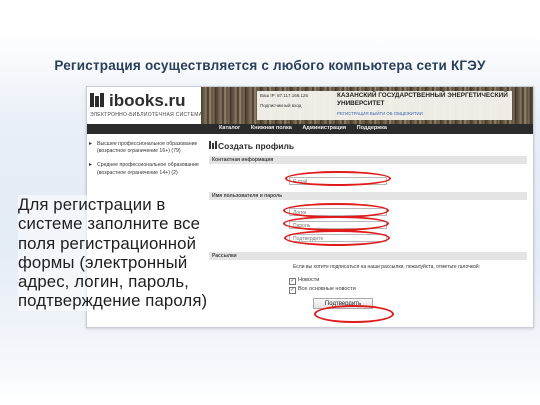 Image resolution: width=540 pixels, height=405 pixels. What do you see at coordinates (336, 223) in the screenshot?
I see `highlight-password-oval` at bounding box center [336, 223].